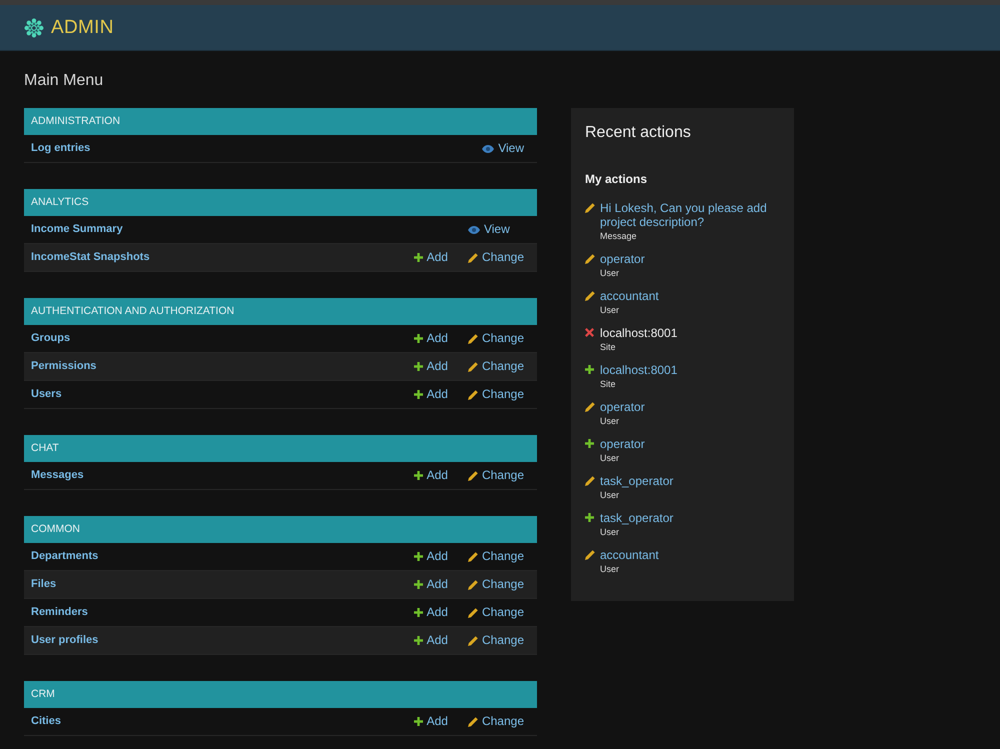  Describe the element at coordinates (63, 366) in the screenshot. I see `model-link: Permissions` at that location.